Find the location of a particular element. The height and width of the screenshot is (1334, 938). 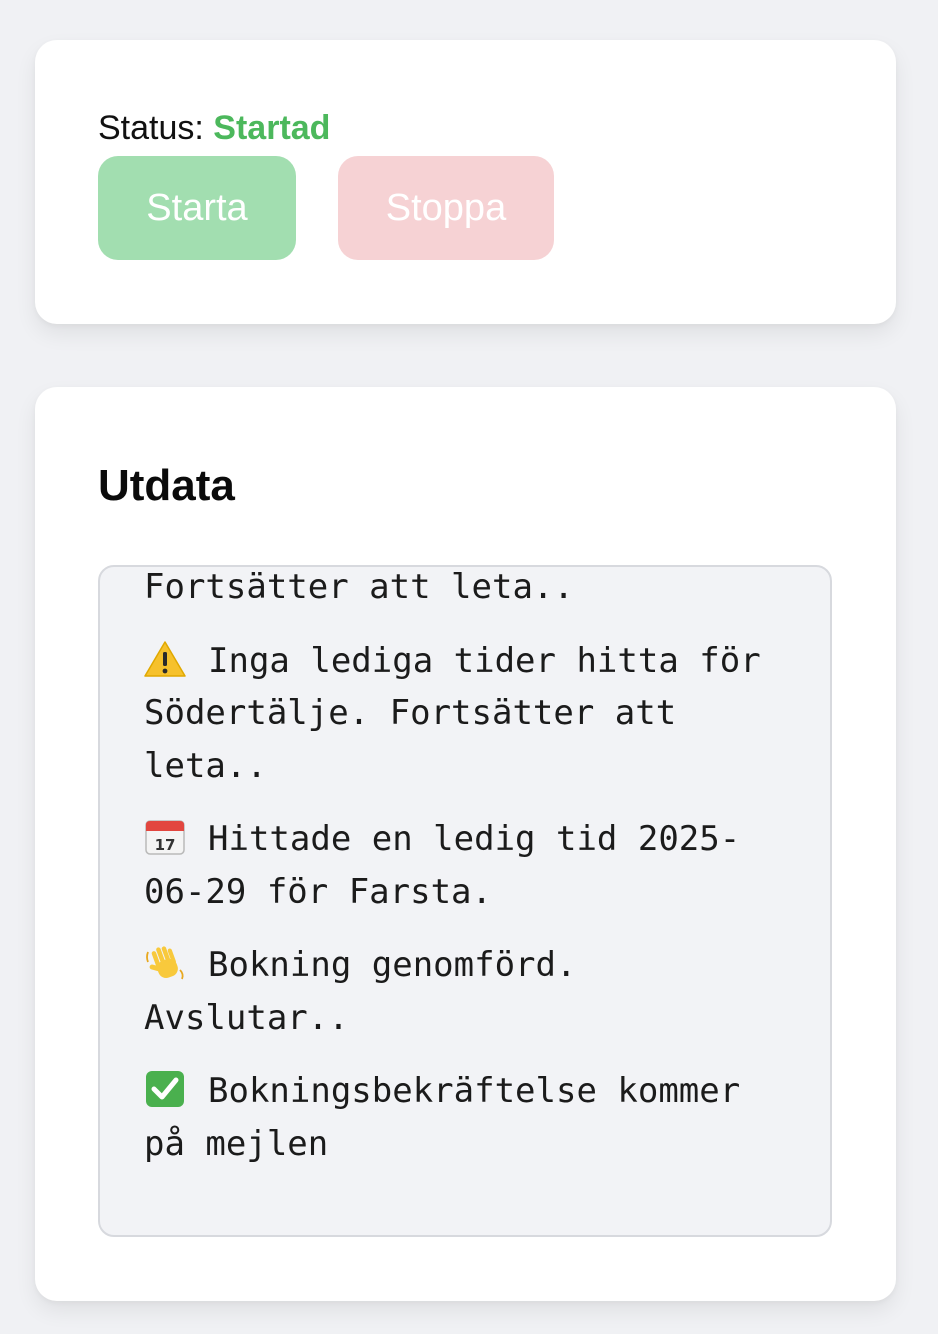

stop-button: Stoppa is located at coordinates (446, 208).